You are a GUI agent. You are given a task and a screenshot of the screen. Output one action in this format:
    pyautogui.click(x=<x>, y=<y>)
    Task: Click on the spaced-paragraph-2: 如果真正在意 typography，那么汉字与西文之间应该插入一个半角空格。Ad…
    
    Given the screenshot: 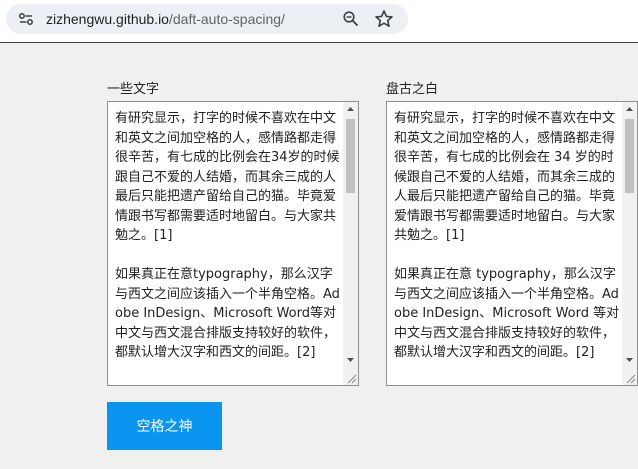 What is the action you would take?
    pyautogui.click(x=507, y=313)
    